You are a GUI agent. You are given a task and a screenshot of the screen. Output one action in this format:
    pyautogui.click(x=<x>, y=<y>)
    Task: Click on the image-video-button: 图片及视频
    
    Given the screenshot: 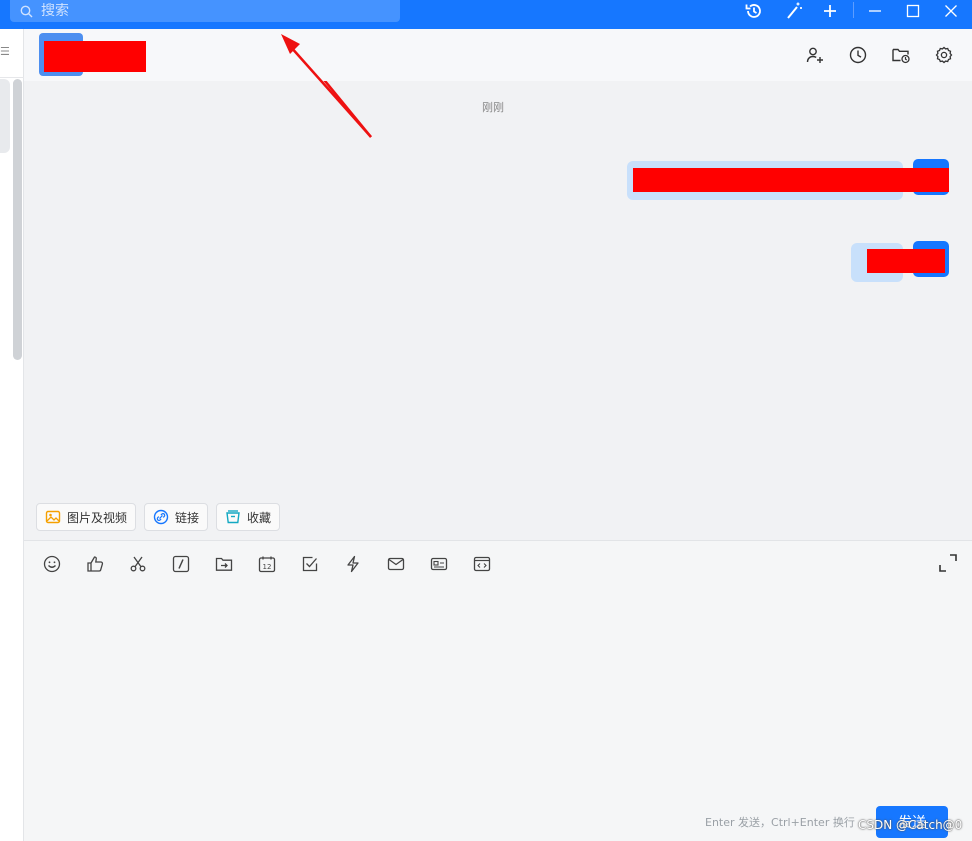 What is the action you would take?
    pyautogui.click(x=86, y=517)
    